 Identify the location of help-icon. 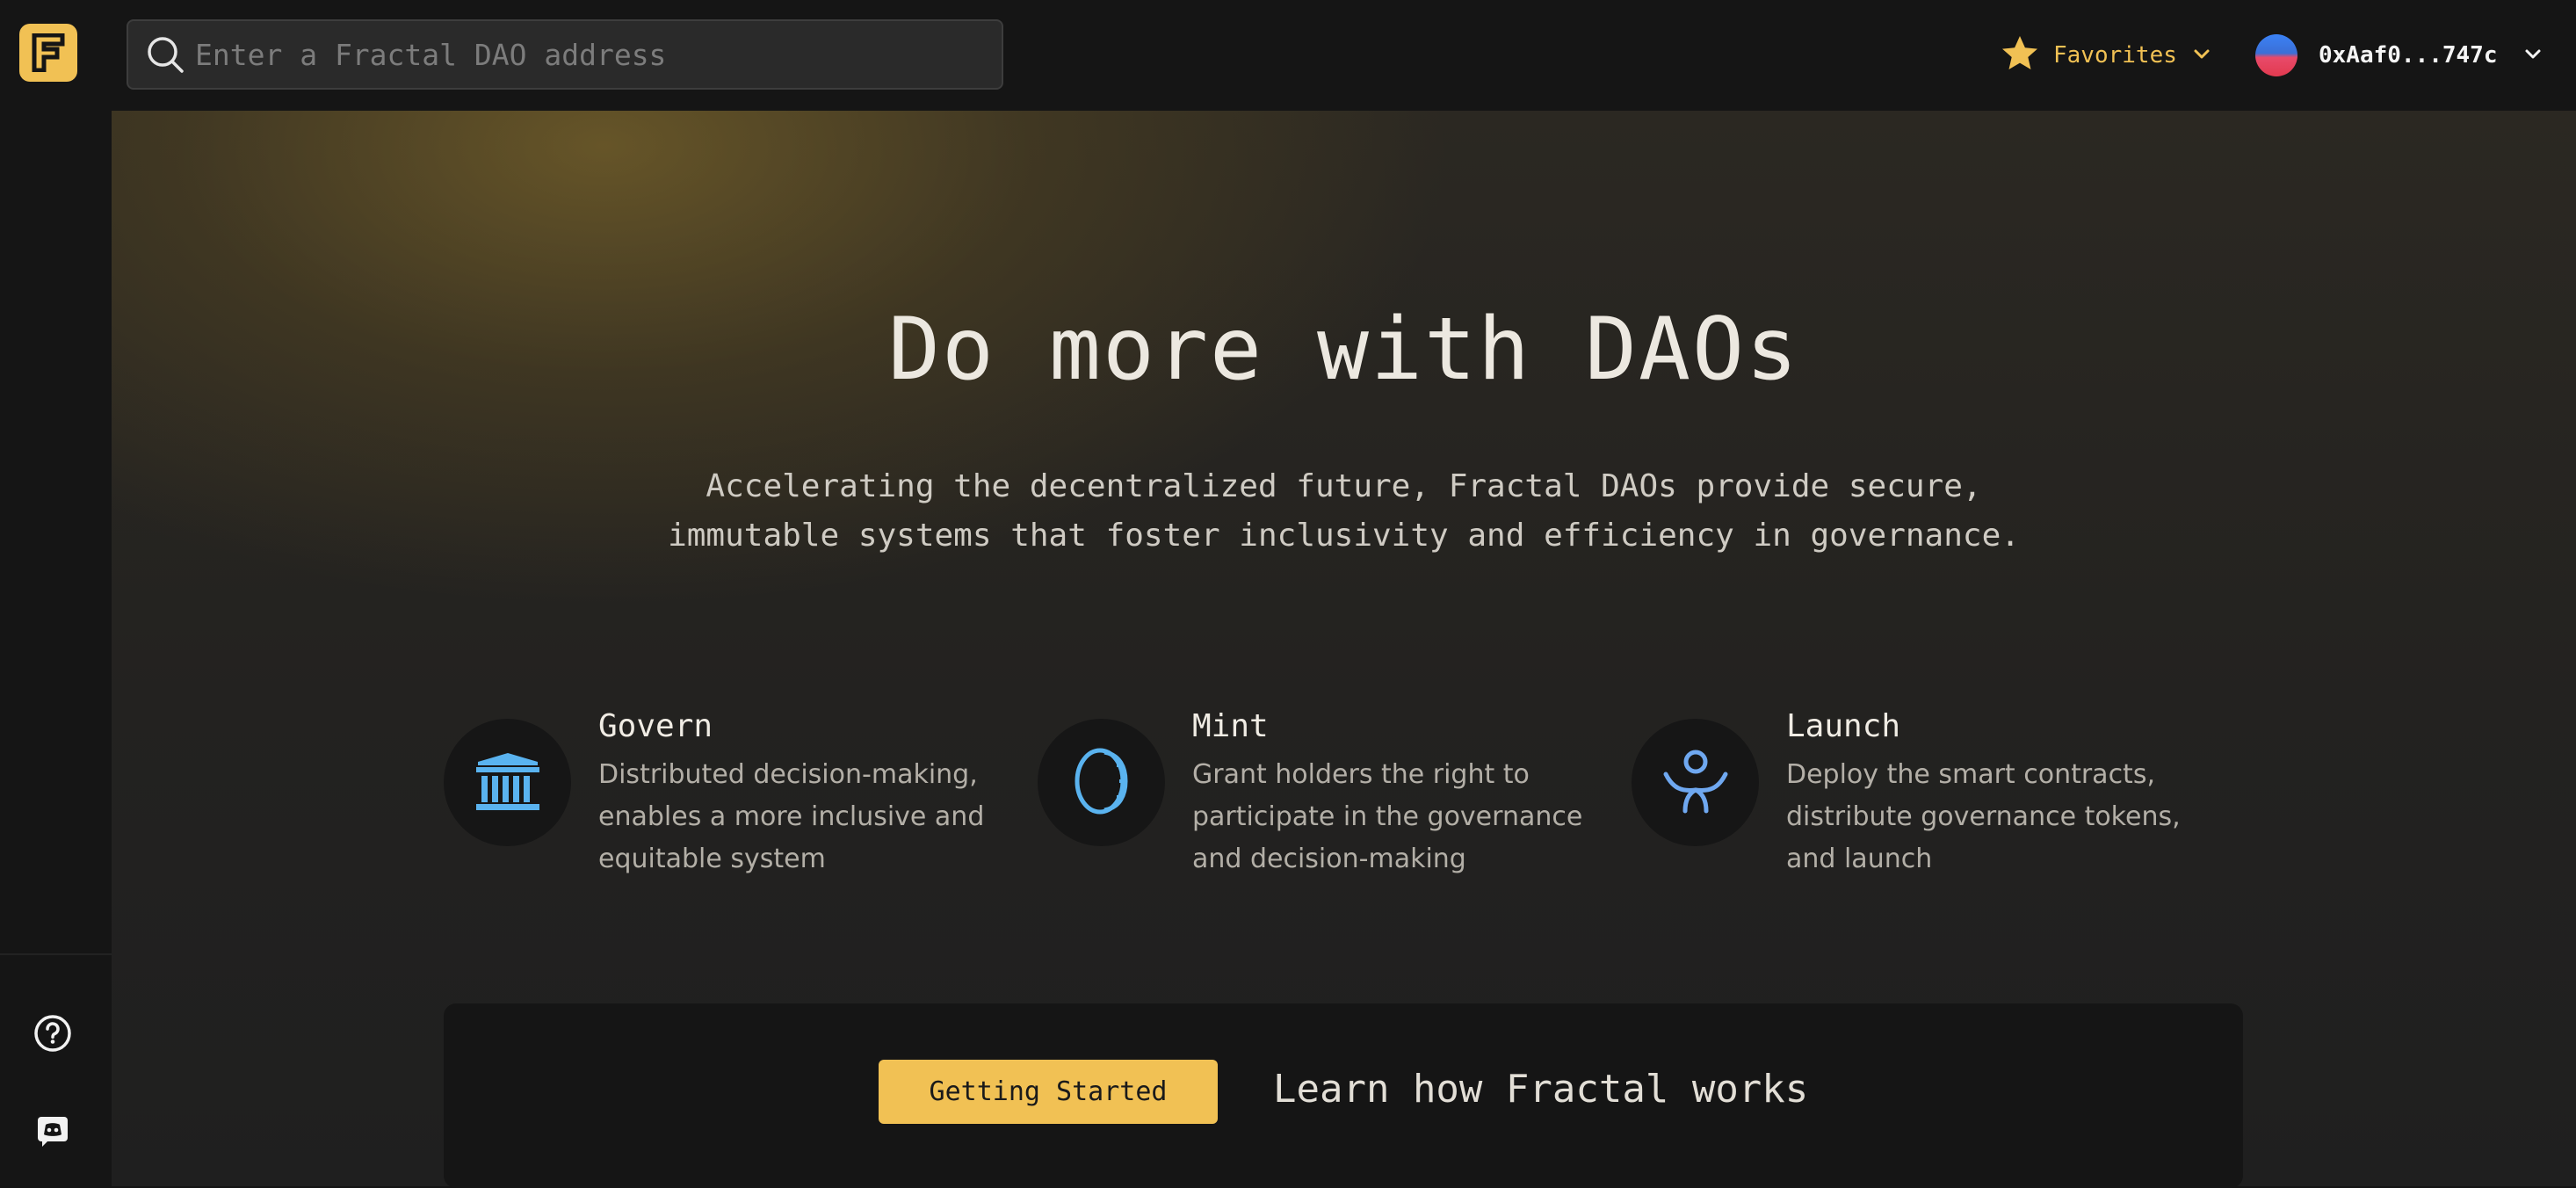
(53, 1033).